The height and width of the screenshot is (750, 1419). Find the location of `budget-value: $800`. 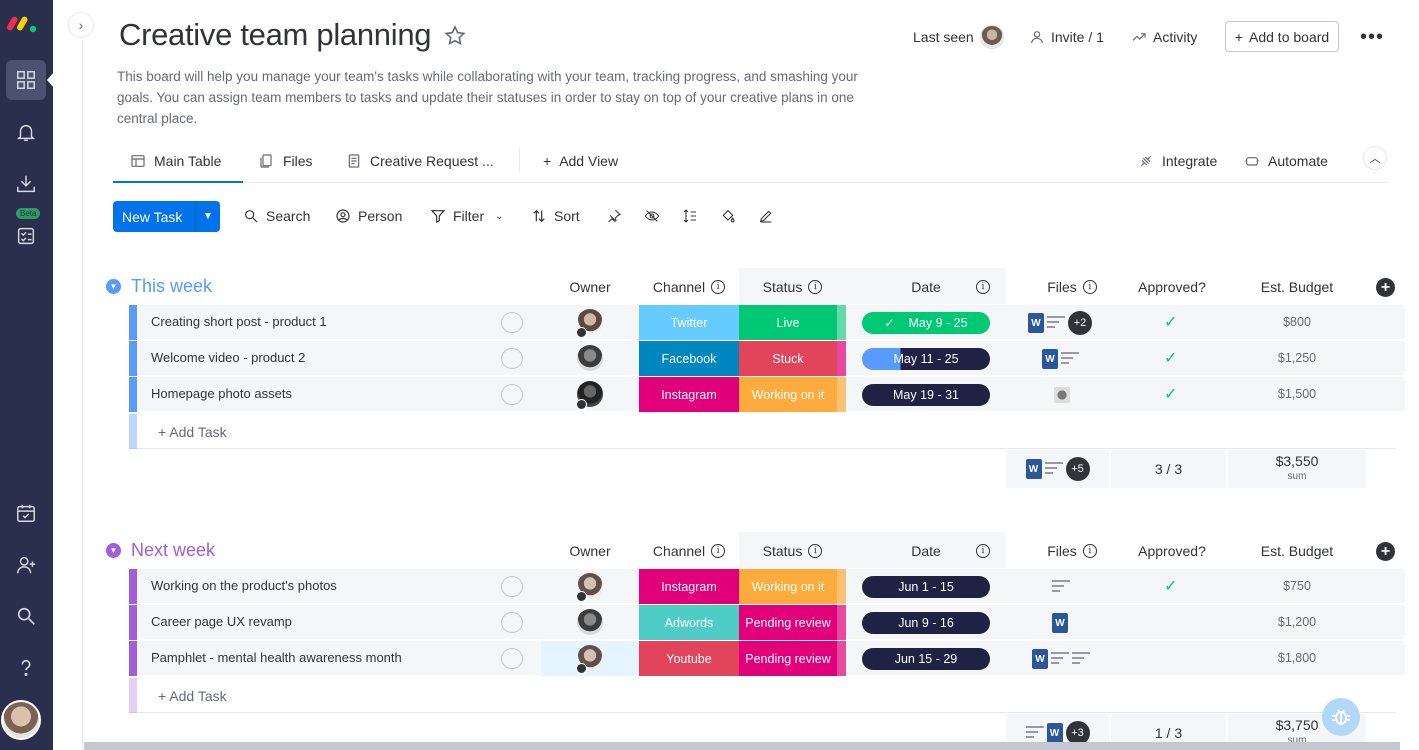

budget-value: $800 is located at coordinates (1297, 322).